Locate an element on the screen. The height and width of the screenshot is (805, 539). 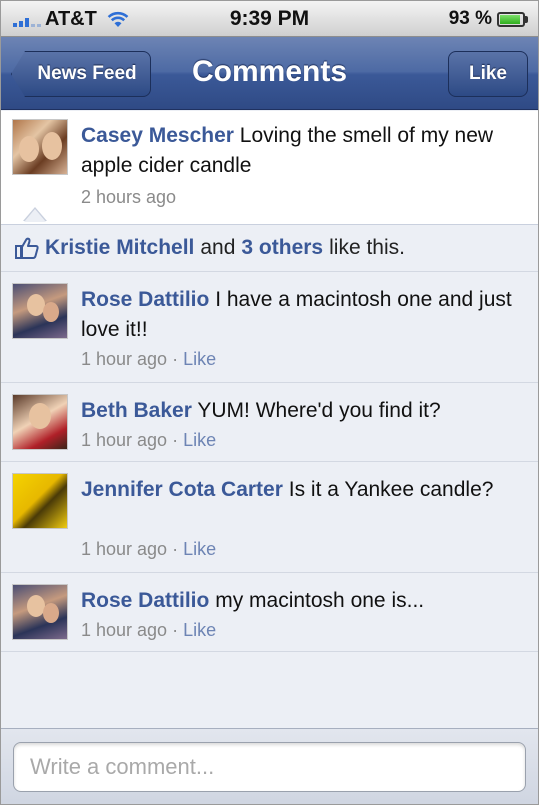
comment-composer is located at coordinates (269, 766).